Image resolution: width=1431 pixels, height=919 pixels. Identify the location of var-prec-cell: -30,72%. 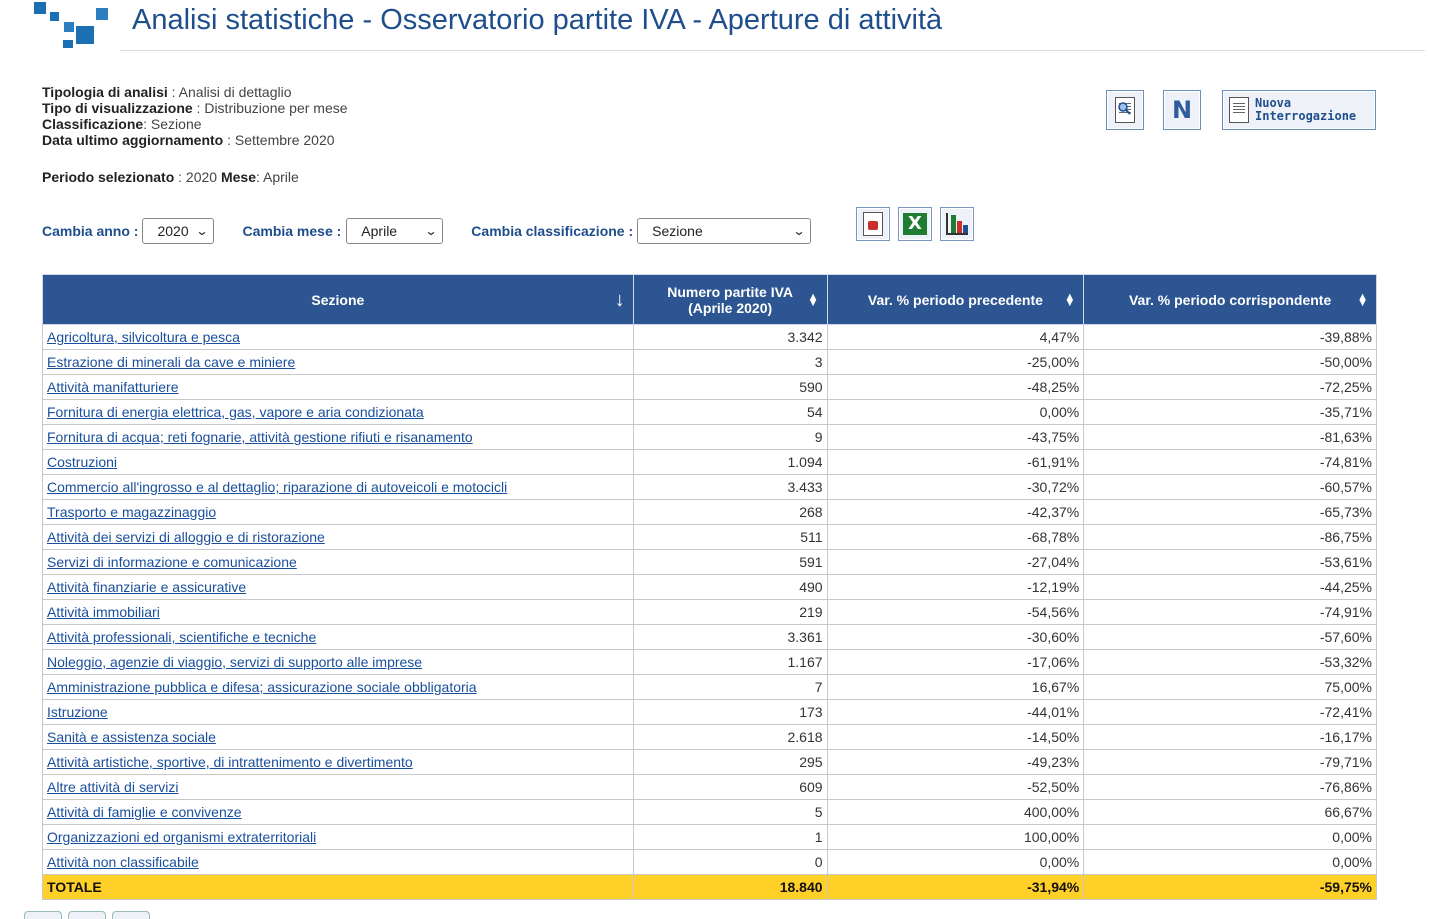
(955, 487).